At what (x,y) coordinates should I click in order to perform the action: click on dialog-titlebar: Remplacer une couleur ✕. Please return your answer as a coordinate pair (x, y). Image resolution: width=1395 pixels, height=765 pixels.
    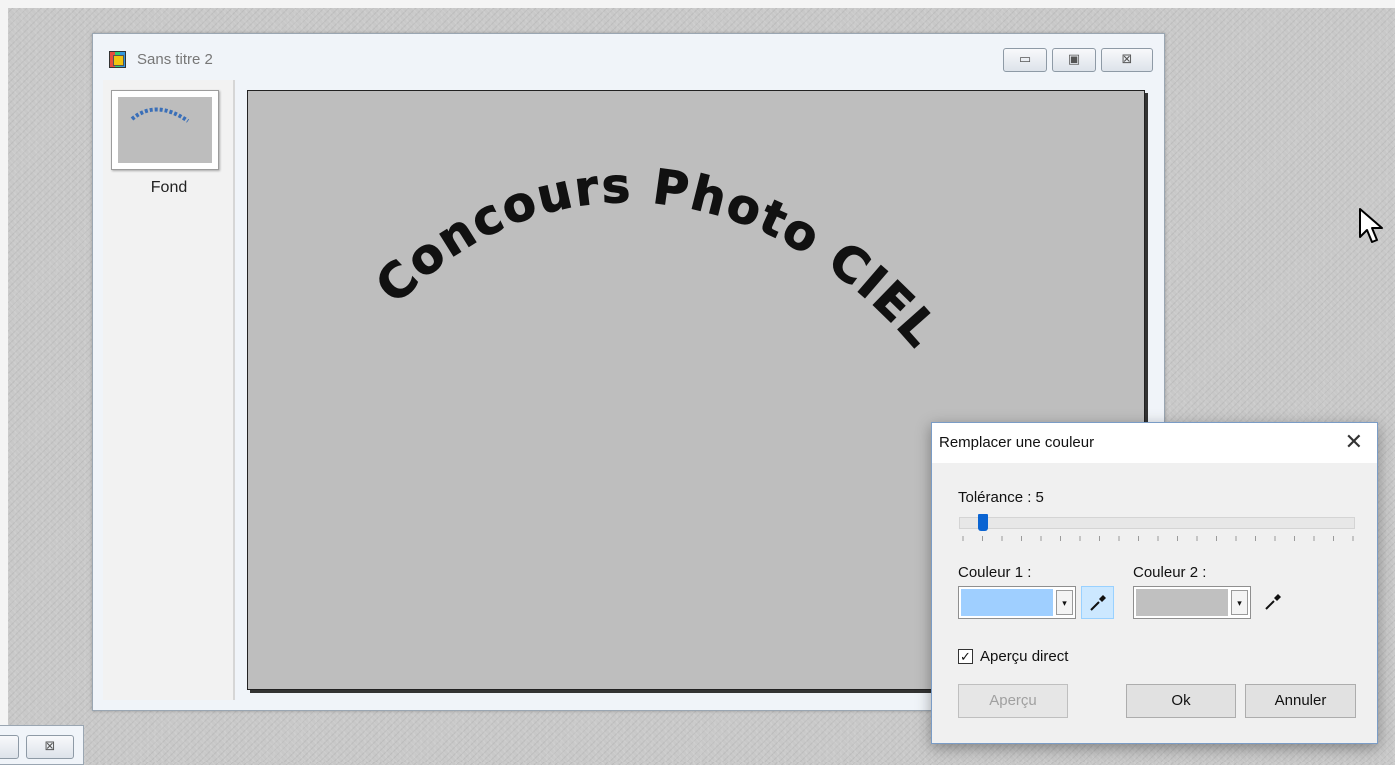
    Looking at the image, I should click on (1154, 443).